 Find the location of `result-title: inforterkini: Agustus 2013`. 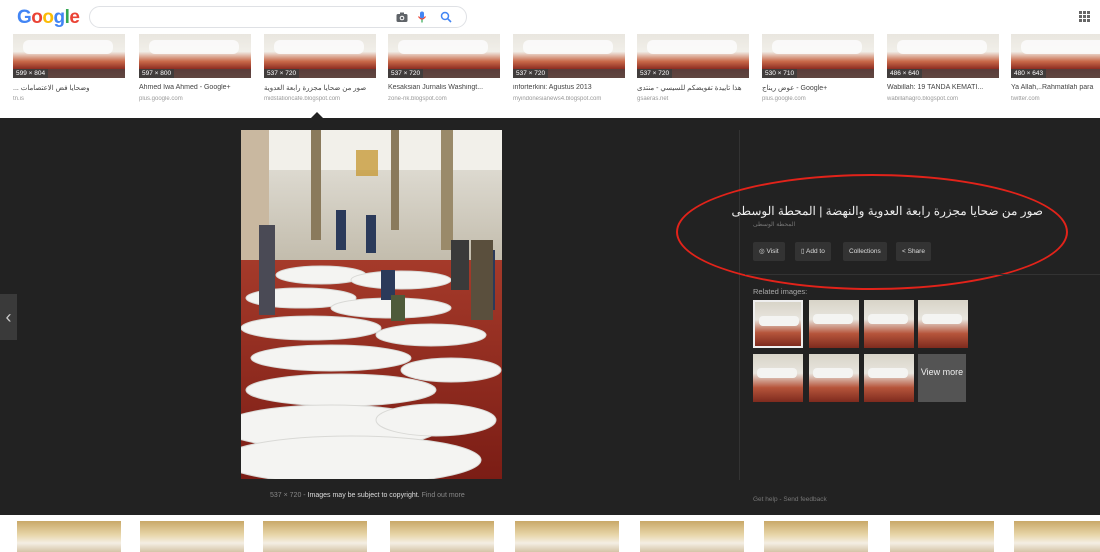

result-title: inforterkini: Agustus 2013 is located at coordinates (569, 87).